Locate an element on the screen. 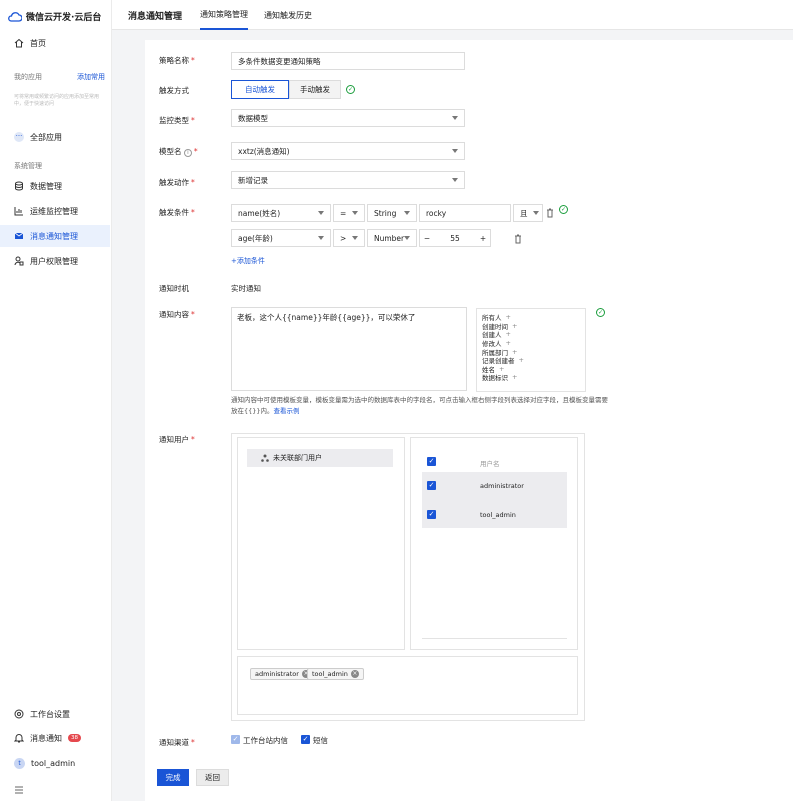 The width and height of the screenshot is (793, 801). sidebar-item-settings: 工作台设置 is located at coordinates (55, 714).